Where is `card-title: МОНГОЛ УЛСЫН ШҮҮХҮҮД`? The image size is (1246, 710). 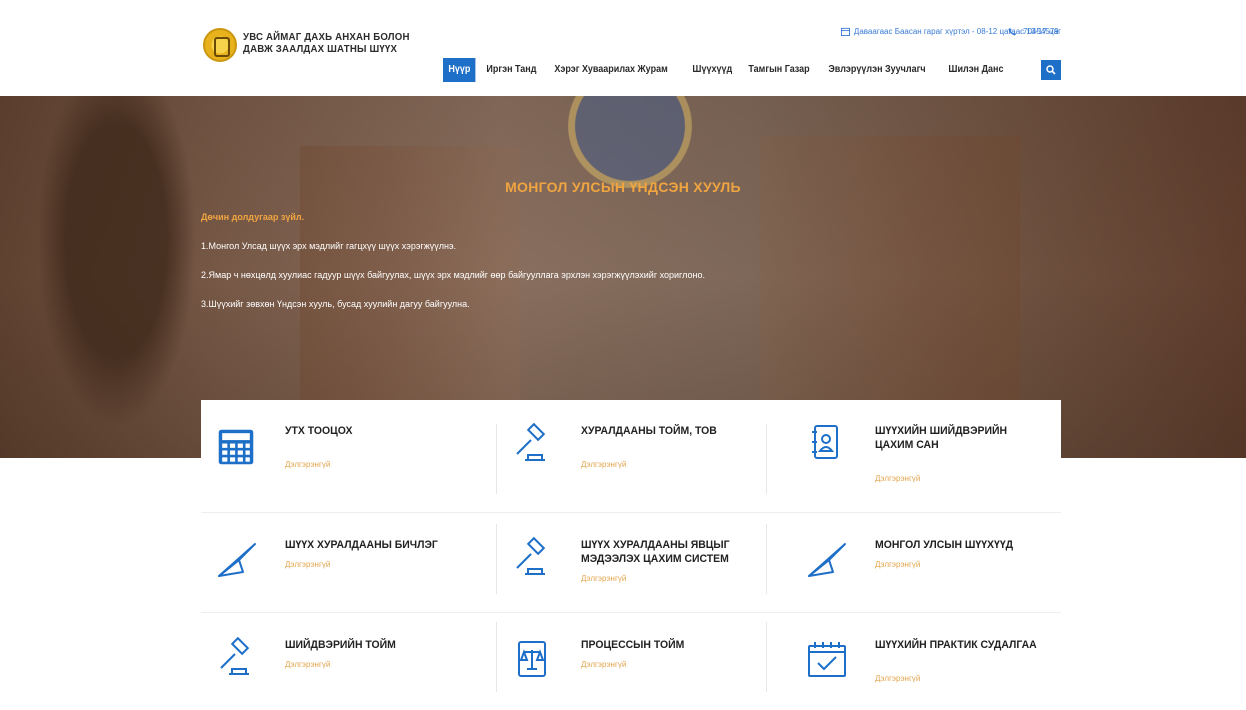
card-title: МОНГОЛ УЛСЫН ШҮҮХҮҮД is located at coordinates (944, 545).